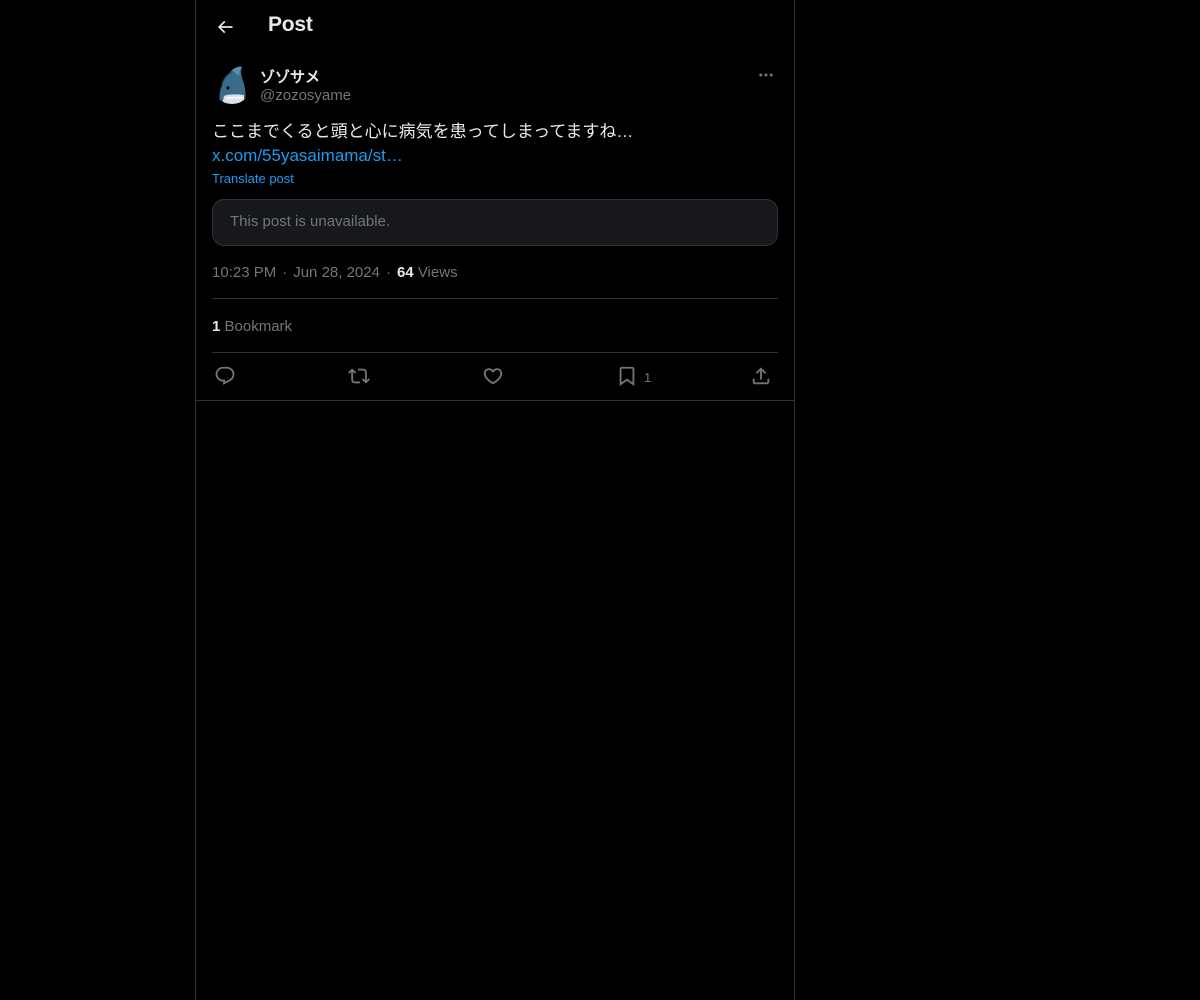 Image resolution: width=1200 pixels, height=1000 pixels. I want to click on unavailable-message: This post is unavailable., so click(310, 221).